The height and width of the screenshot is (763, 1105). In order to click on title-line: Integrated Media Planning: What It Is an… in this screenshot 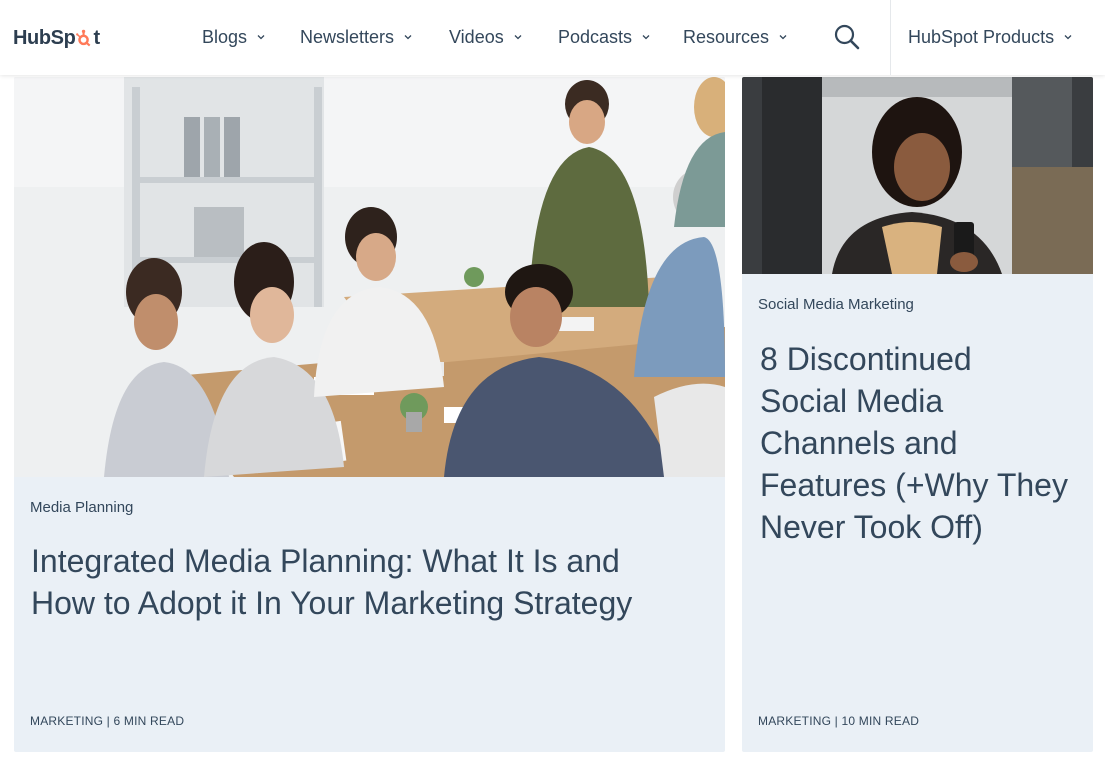, I will do `click(325, 561)`.